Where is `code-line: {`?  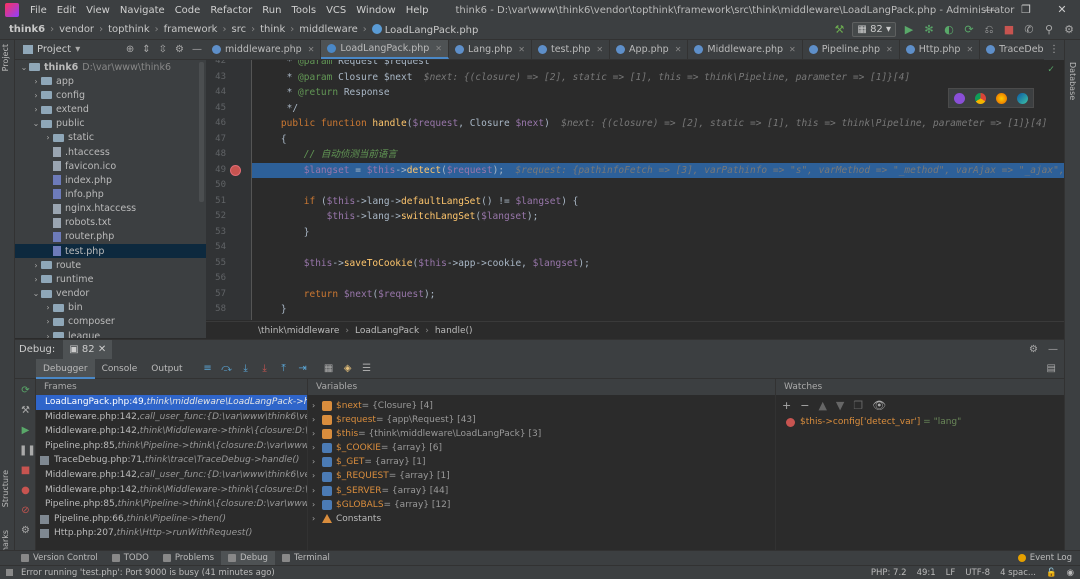 code-line: { is located at coordinates (272, 140).